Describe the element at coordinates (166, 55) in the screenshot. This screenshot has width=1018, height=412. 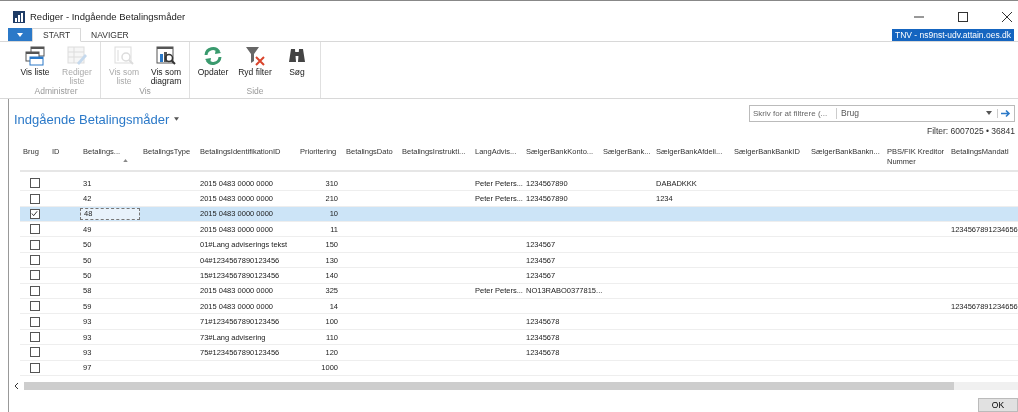
I see `chart-search-icon` at that location.